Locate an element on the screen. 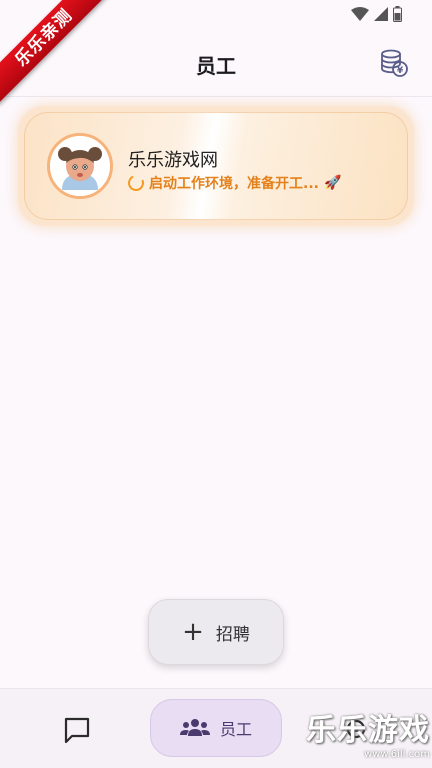 The image size is (432, 768). chat-bubble-icon is located at coordinates (77, 730).